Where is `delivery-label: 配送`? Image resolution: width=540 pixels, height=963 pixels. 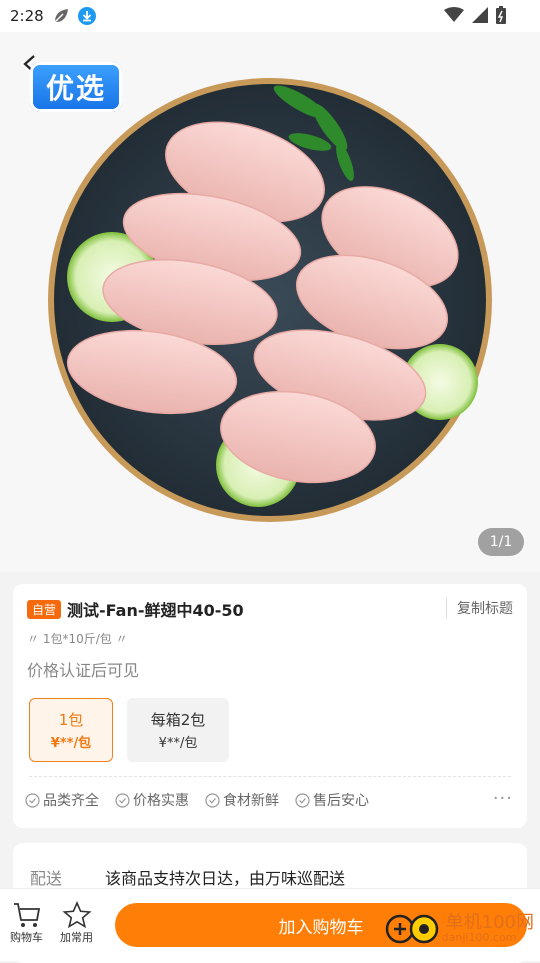 delivery-label: 配送 is located at coordinates (46, 878).